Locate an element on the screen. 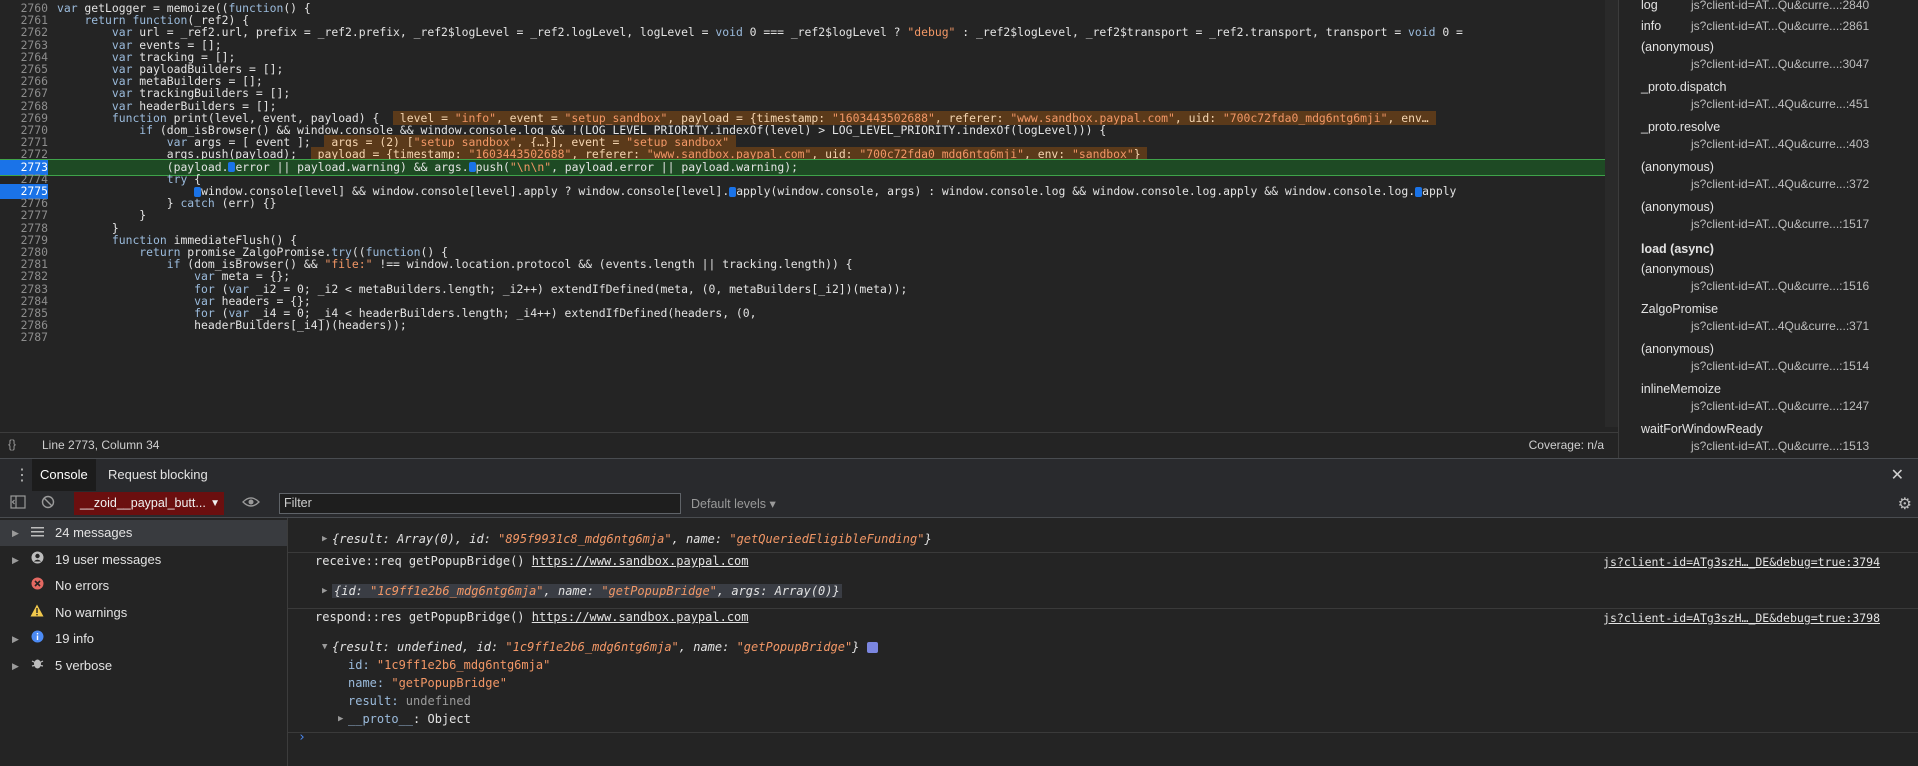 This screenshot has height=766, width=1918. frame-location: js?client-id=AT...Qu&curre...:1516 is located at coordinates (1780, 286).